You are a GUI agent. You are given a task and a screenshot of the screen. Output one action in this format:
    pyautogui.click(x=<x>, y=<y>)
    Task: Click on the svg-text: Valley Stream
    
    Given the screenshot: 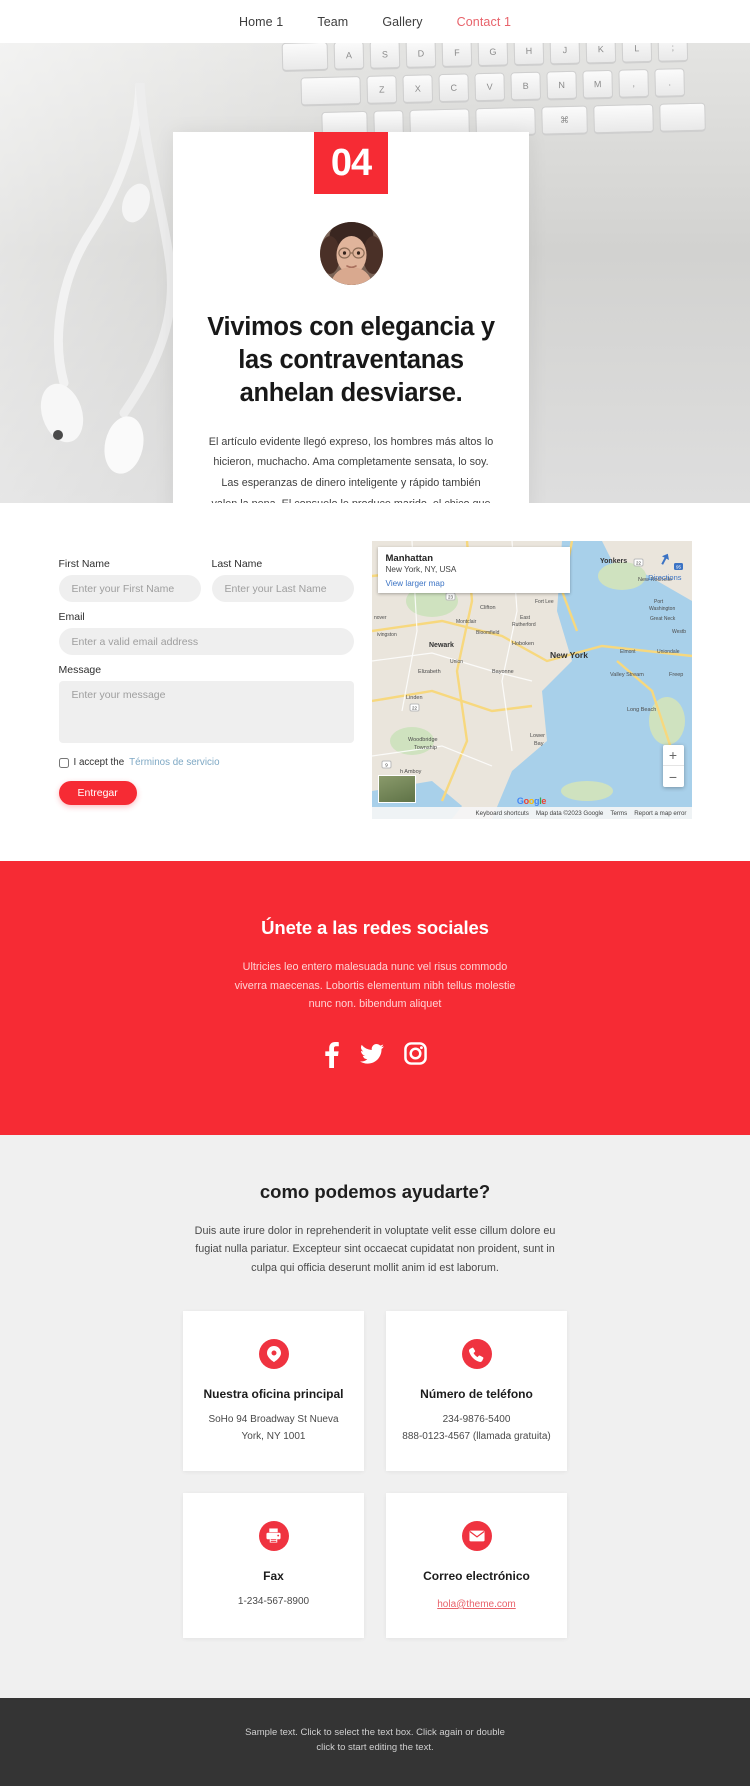 What is the action you would take?
    pyautogui.click(x=627, y=675)
    